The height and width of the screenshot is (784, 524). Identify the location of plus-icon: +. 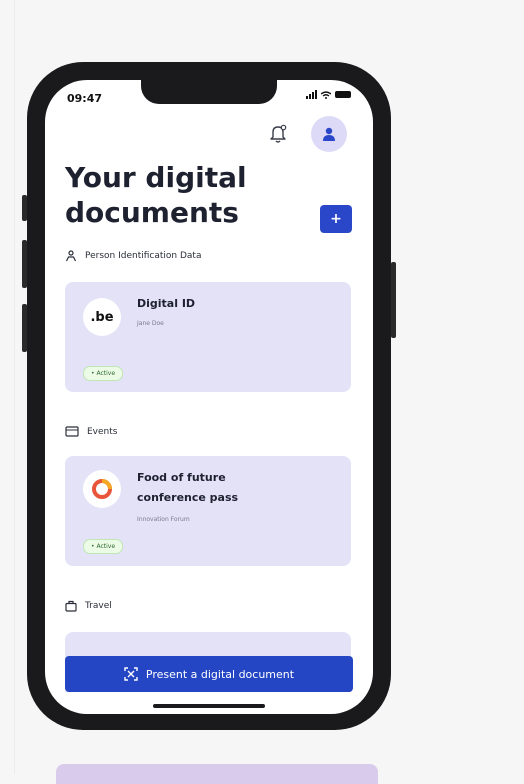
(336, 219).